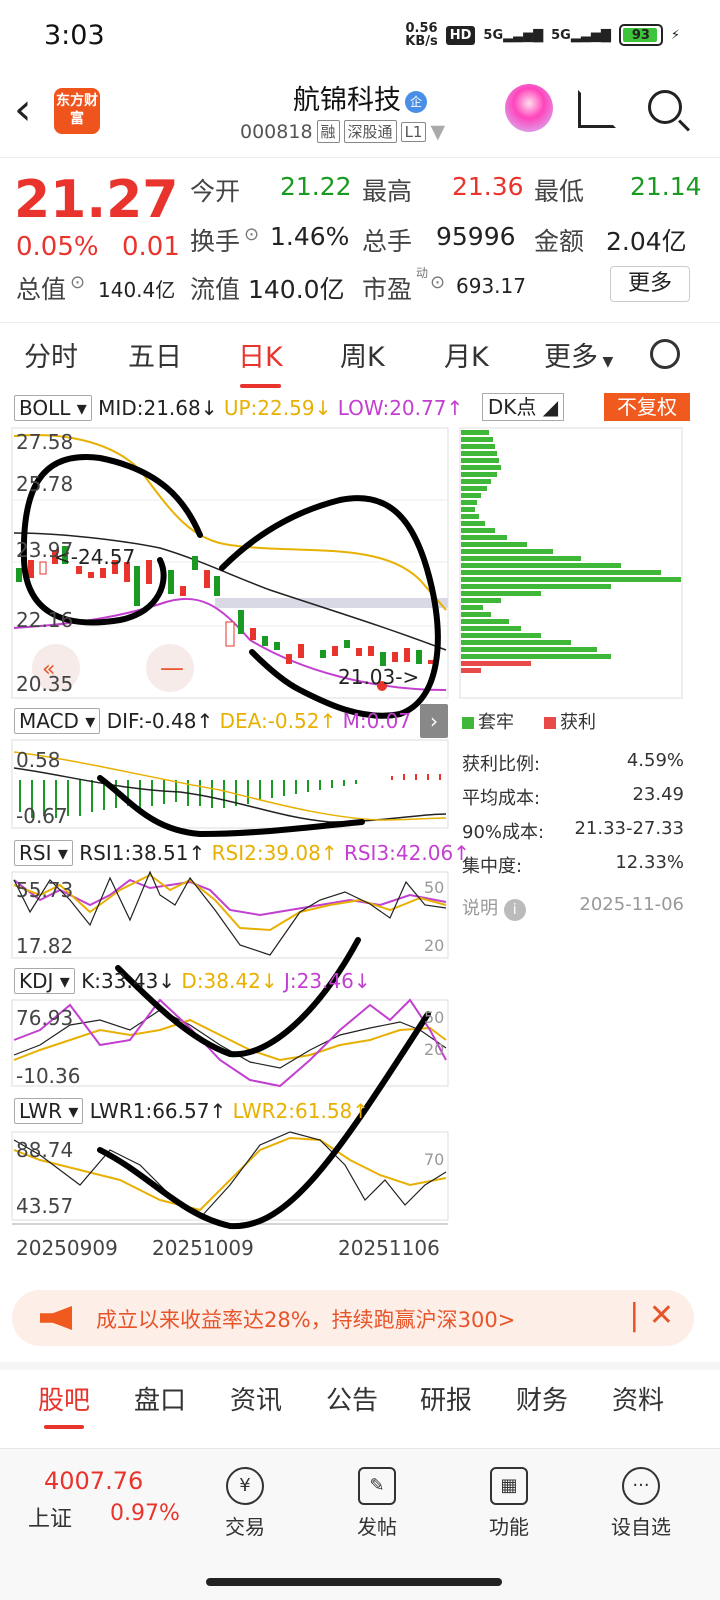  I want to click on boll-y-label: 25.78, so click(45, 484).